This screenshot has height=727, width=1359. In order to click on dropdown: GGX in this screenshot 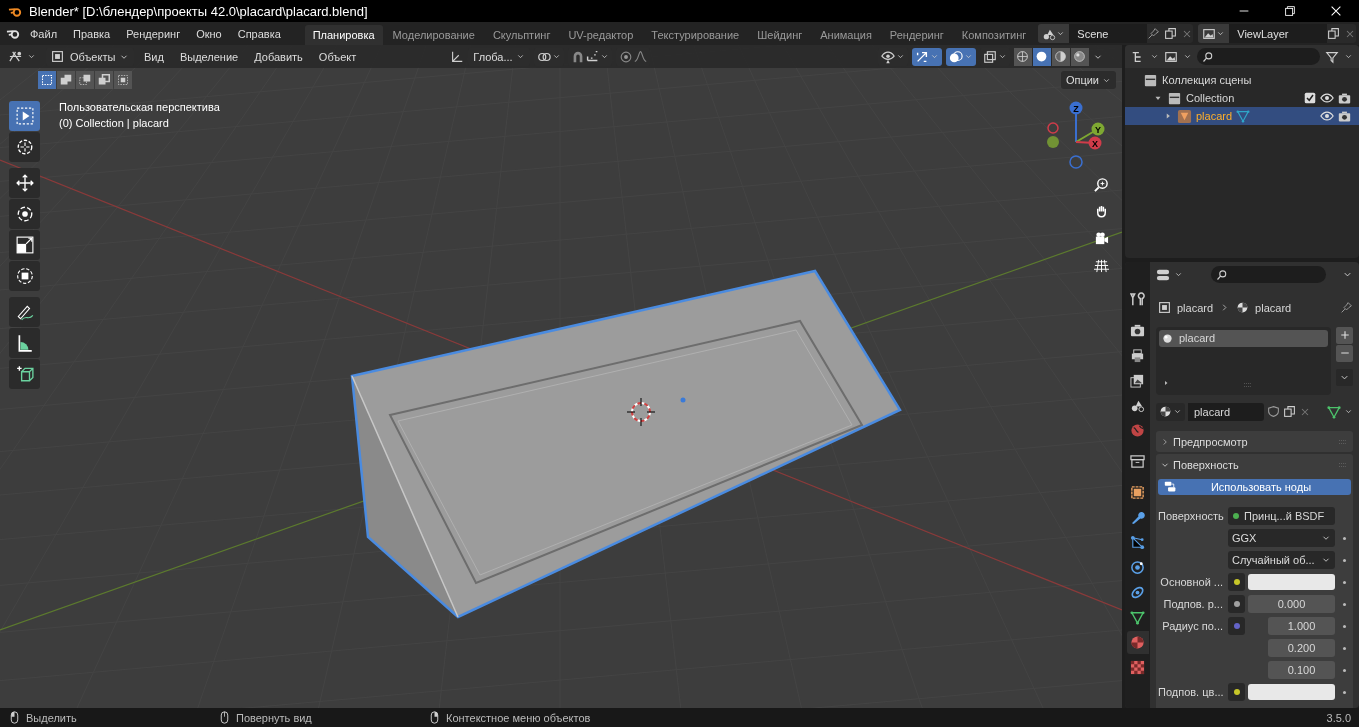, I will do `click(1281, 538)`.